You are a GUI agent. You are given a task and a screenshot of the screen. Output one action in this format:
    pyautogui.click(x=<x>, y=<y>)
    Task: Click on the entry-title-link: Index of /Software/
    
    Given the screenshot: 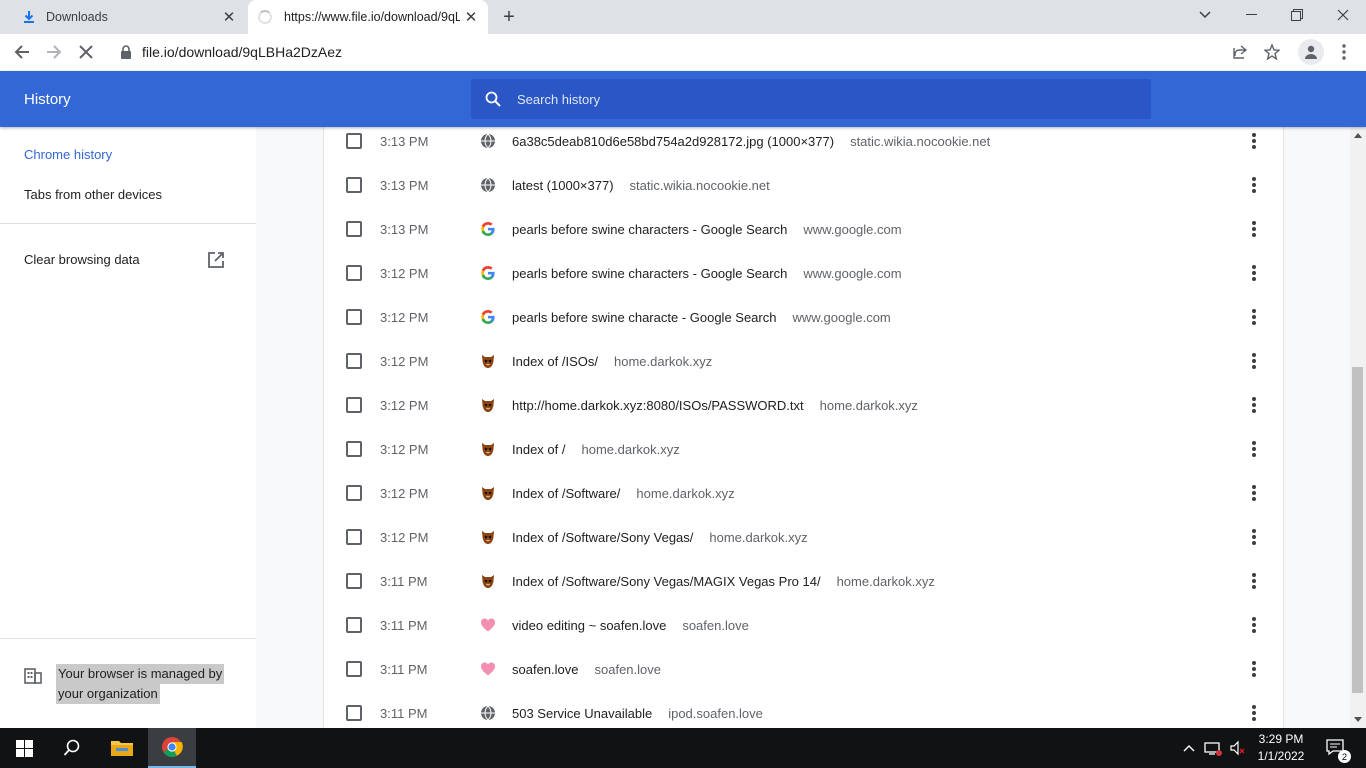 What is the action you would take?
    pyautogui.click(x=566, y=493)
    